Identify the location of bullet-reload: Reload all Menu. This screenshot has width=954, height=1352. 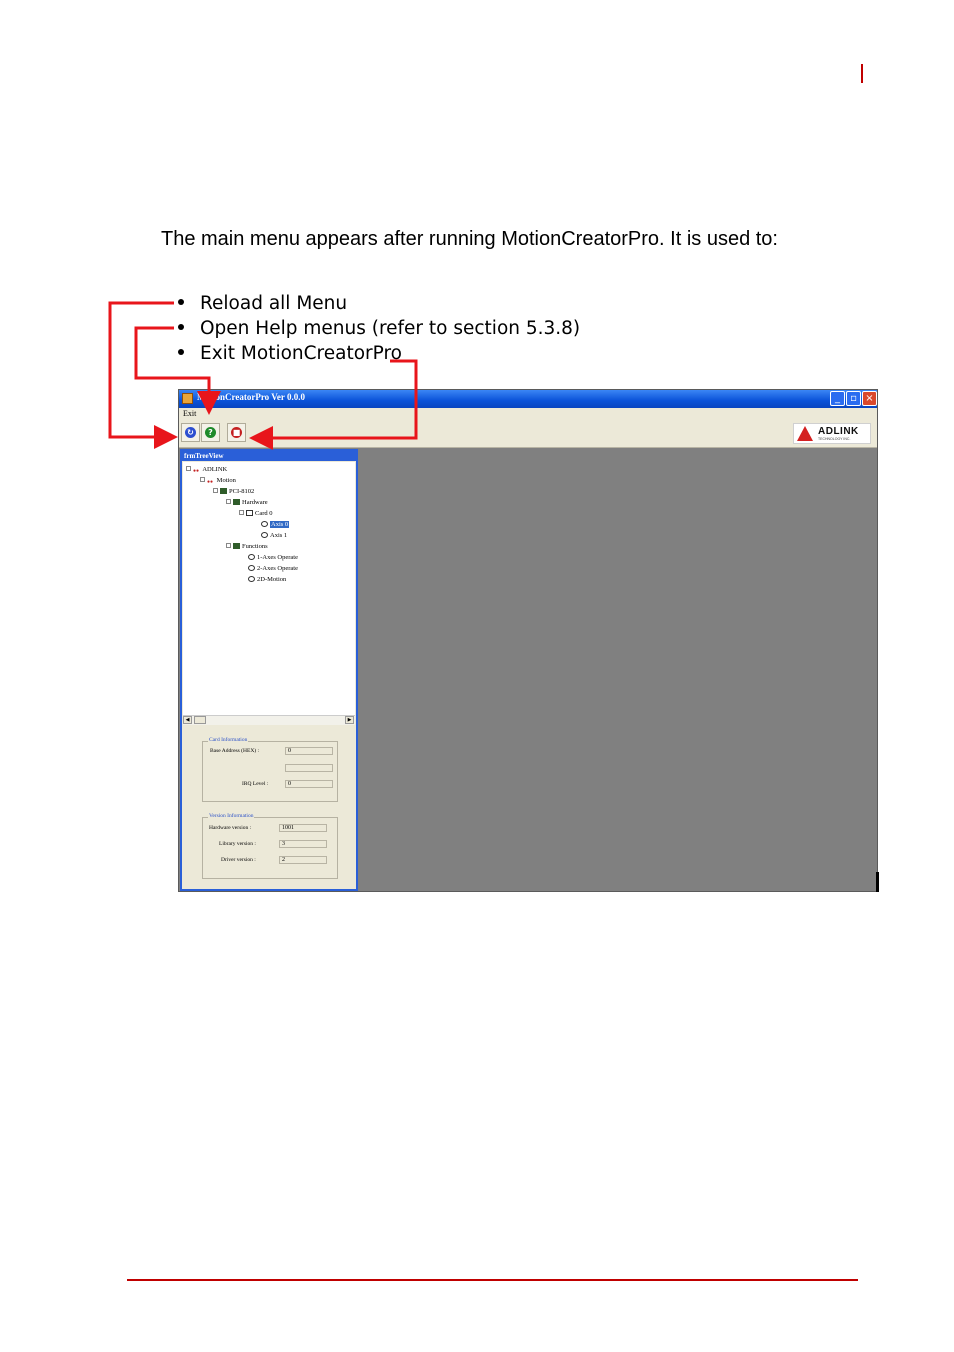
(274, 303).